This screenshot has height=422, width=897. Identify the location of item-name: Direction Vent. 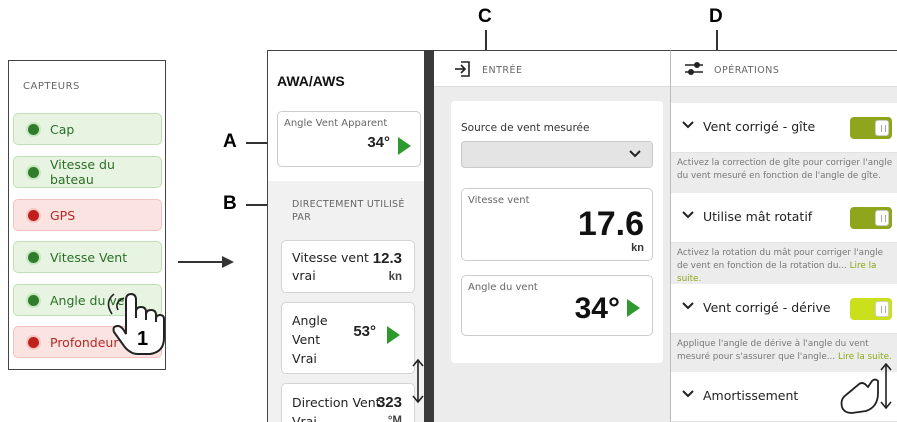
(336, 402).